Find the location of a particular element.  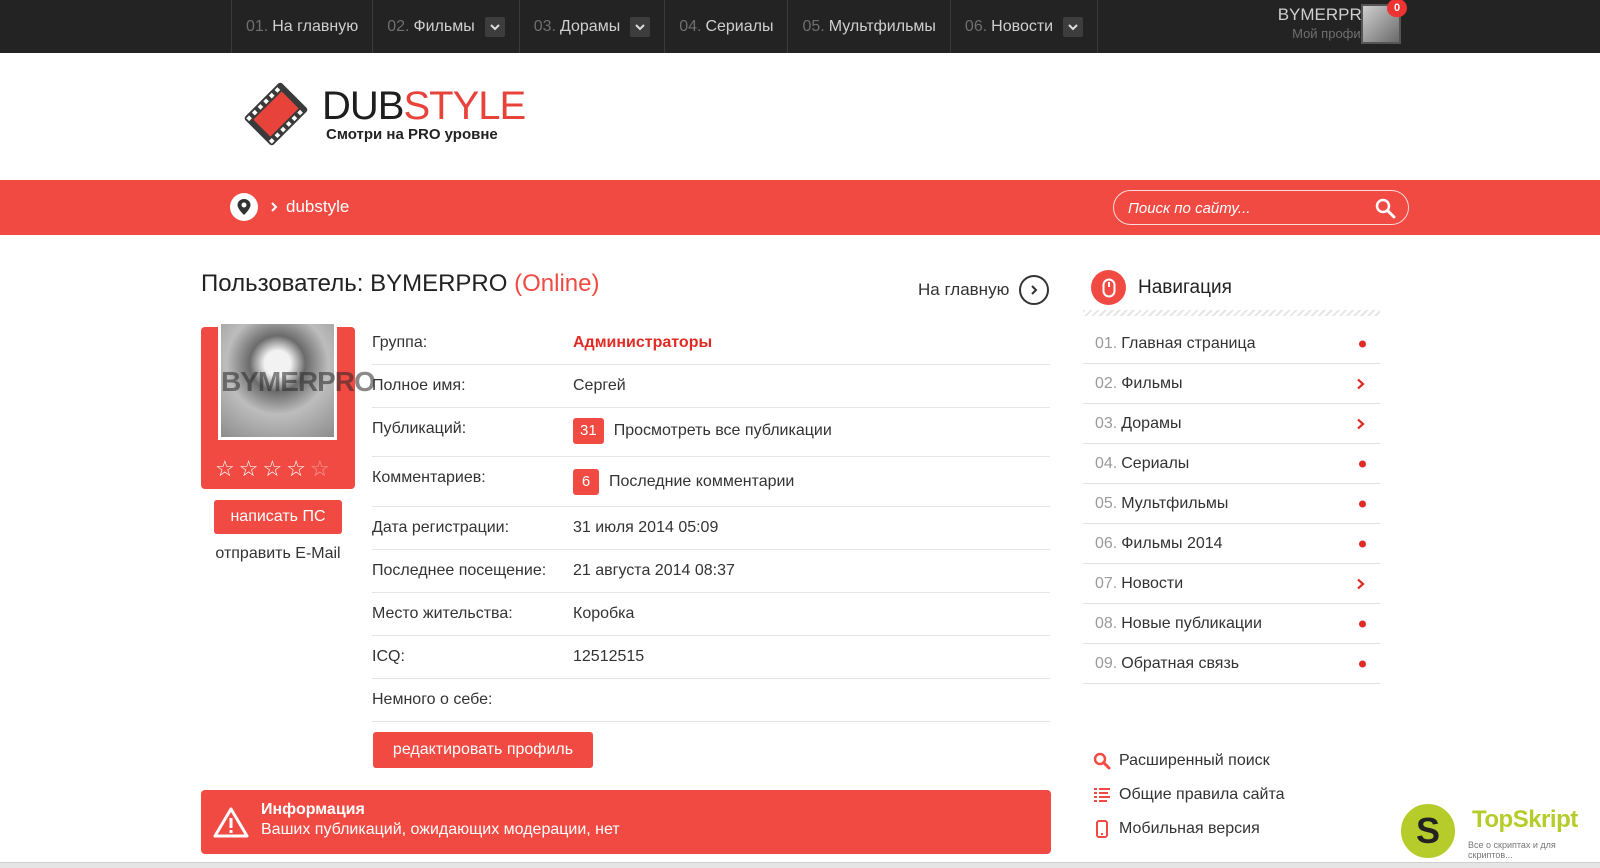

view-all-publications-link: Просмотреть все публикации is located at coordinates (723, 430).